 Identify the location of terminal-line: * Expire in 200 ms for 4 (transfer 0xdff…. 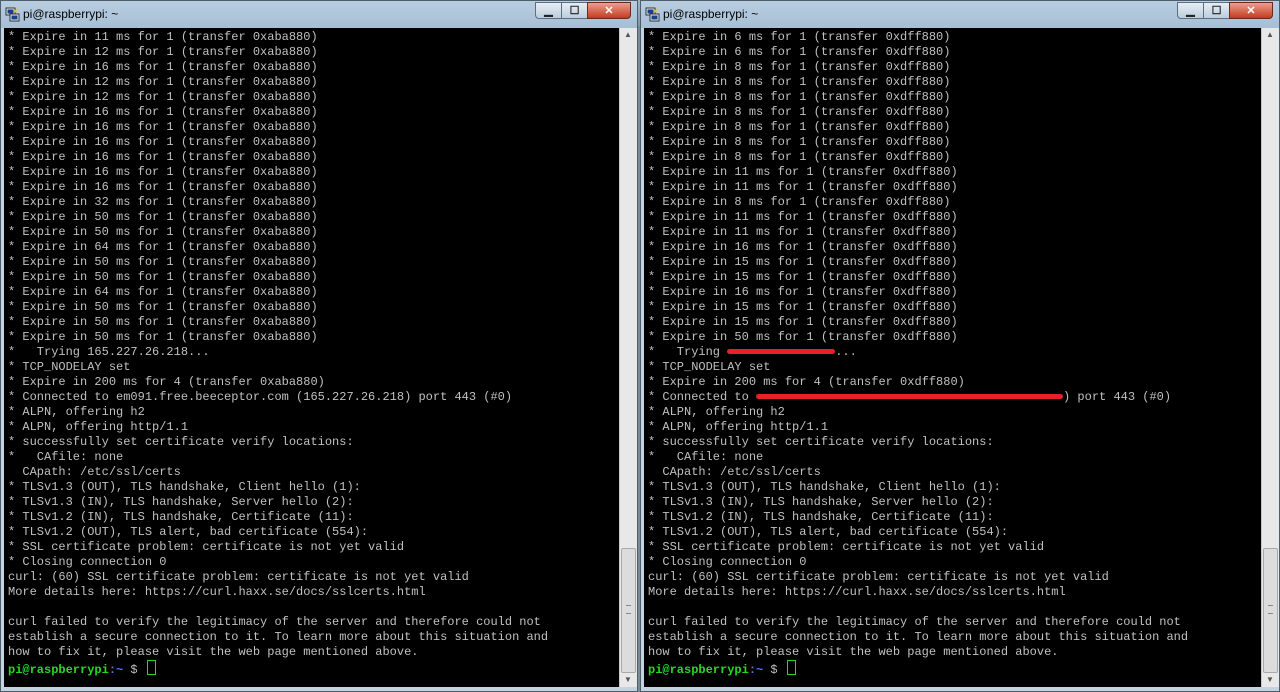
(806, 382).